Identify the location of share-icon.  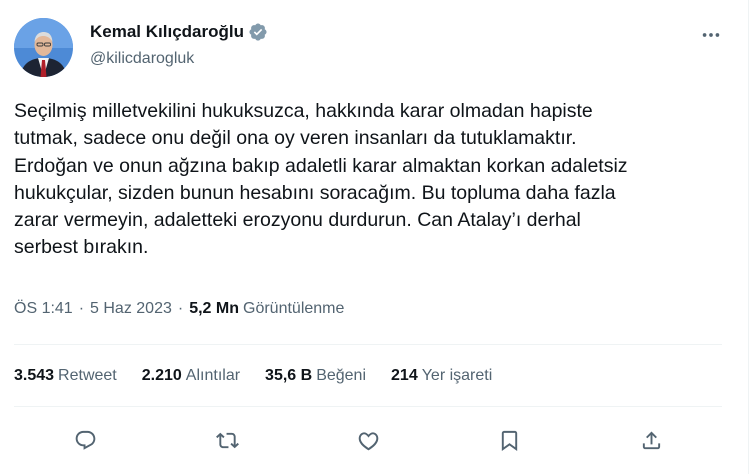
(651, 440).